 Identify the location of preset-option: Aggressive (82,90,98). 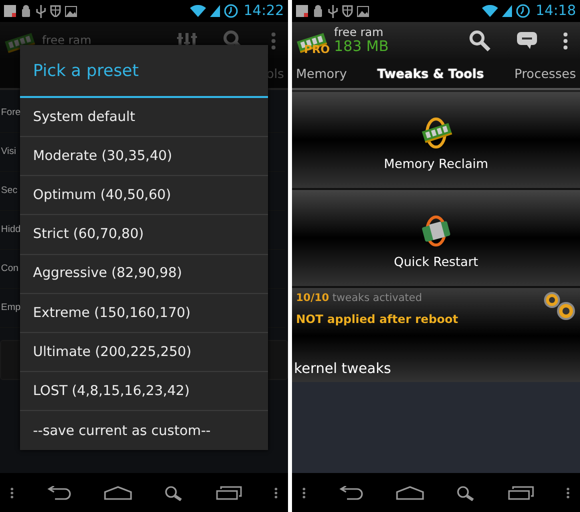
(144, 274).